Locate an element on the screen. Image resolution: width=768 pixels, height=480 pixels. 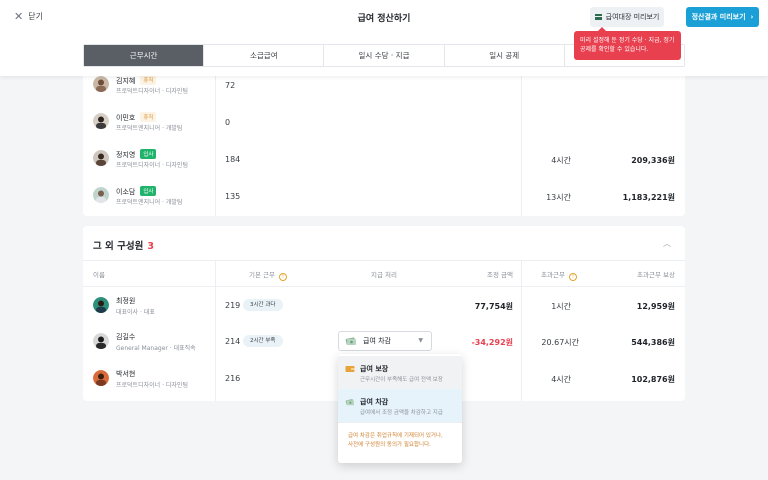
tab-one-time-allowance: 일시 수당 · 지급 is located at coordinates (384, 55).